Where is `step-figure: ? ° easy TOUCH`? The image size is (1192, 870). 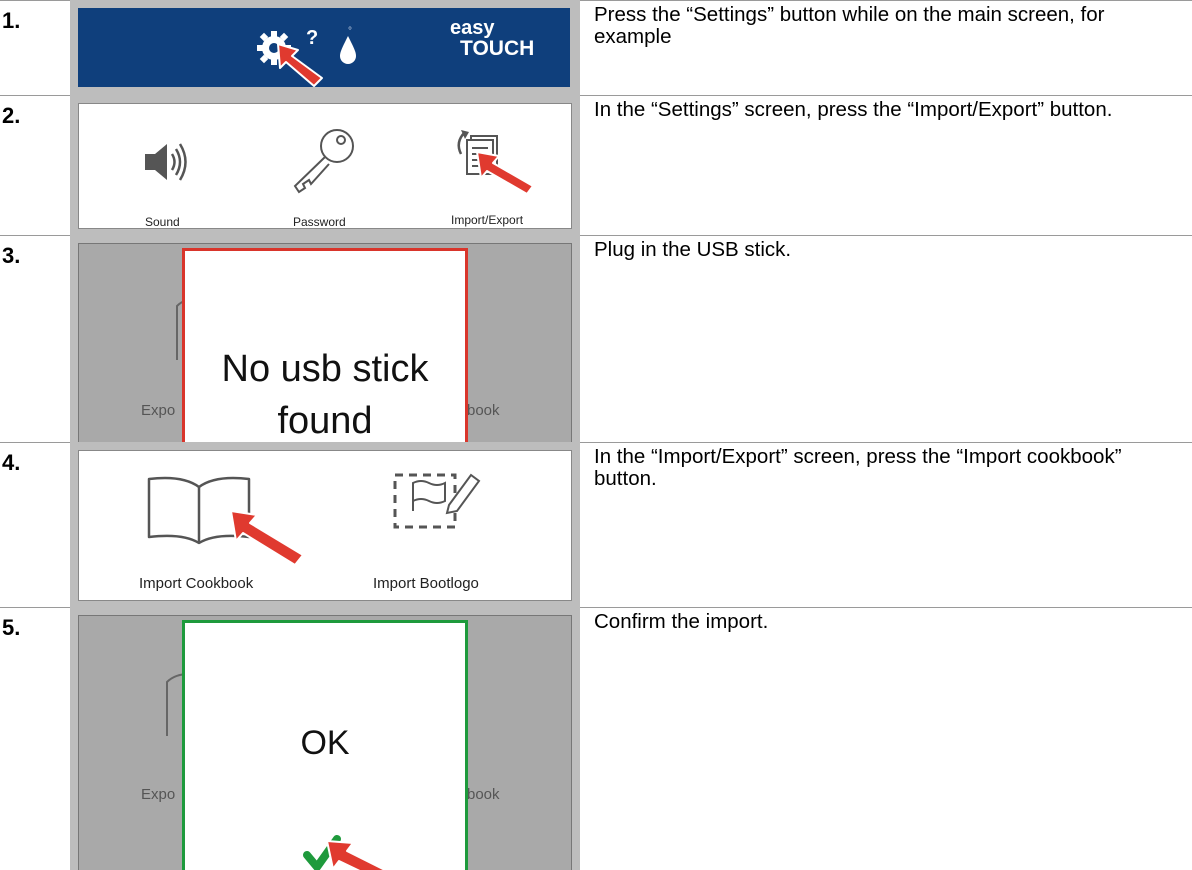 step-figure: ? ° easy TOUCH is located at coordinates (325, 47).